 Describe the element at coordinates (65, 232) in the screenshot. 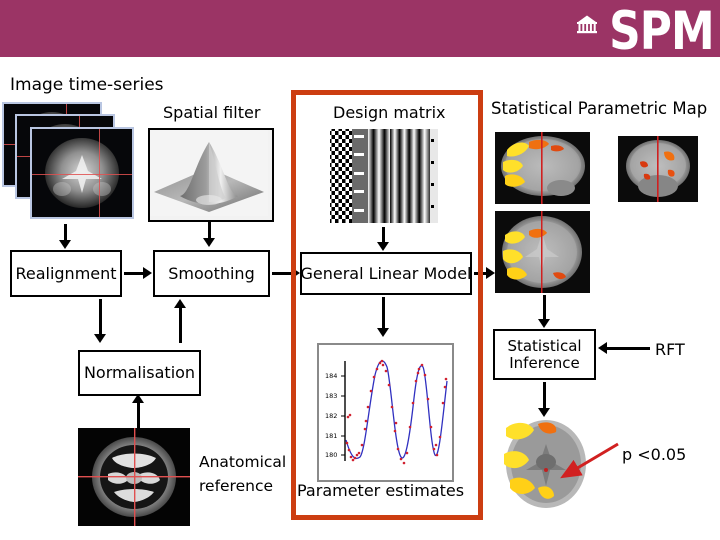

I see `arrow-timeseries-to-realignment` at that location.